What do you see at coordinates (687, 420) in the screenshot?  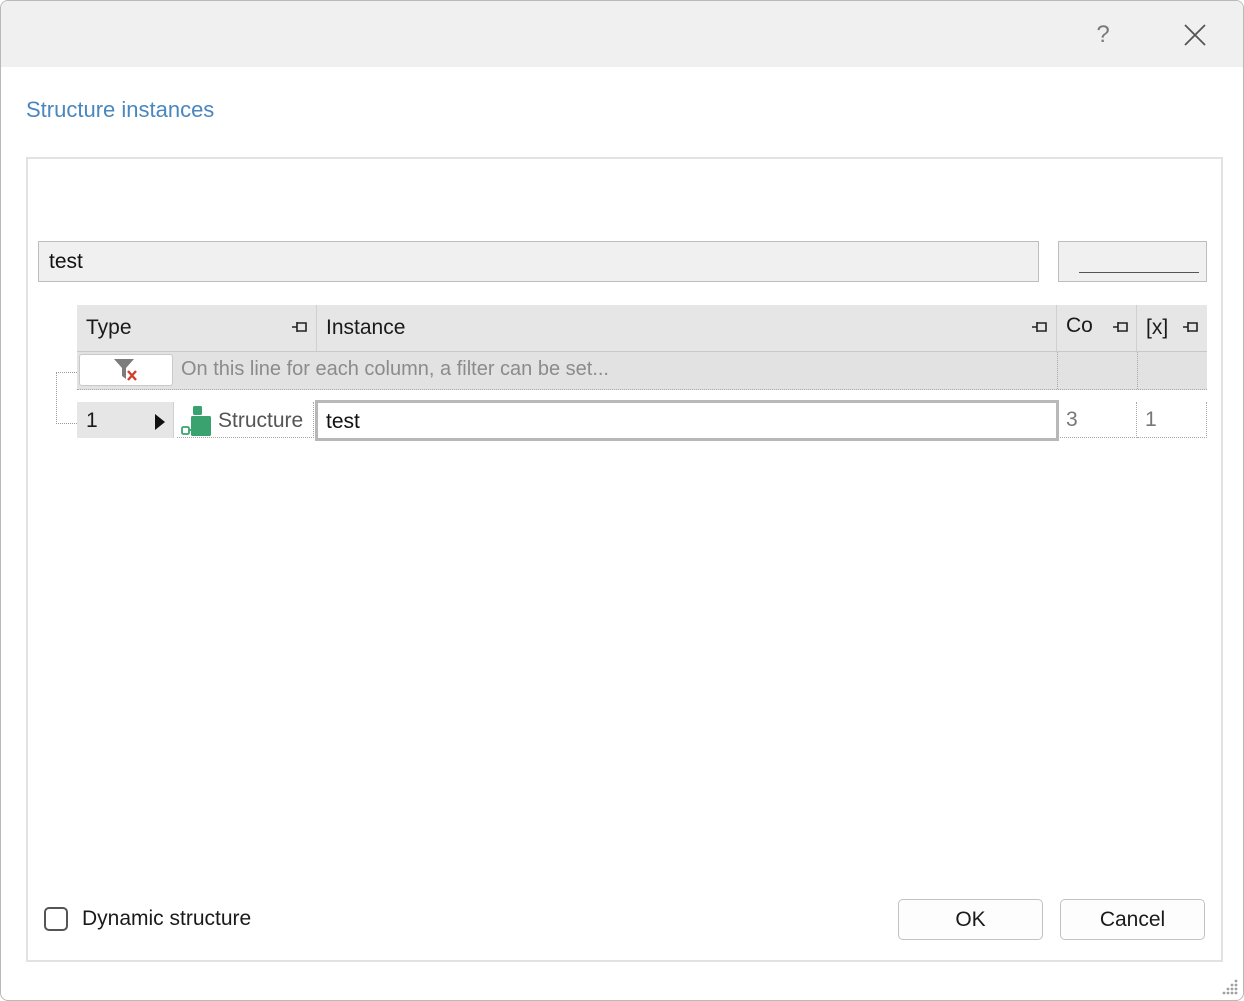 I see `instance-cell-editor: test` at bounding box center [687, 420].